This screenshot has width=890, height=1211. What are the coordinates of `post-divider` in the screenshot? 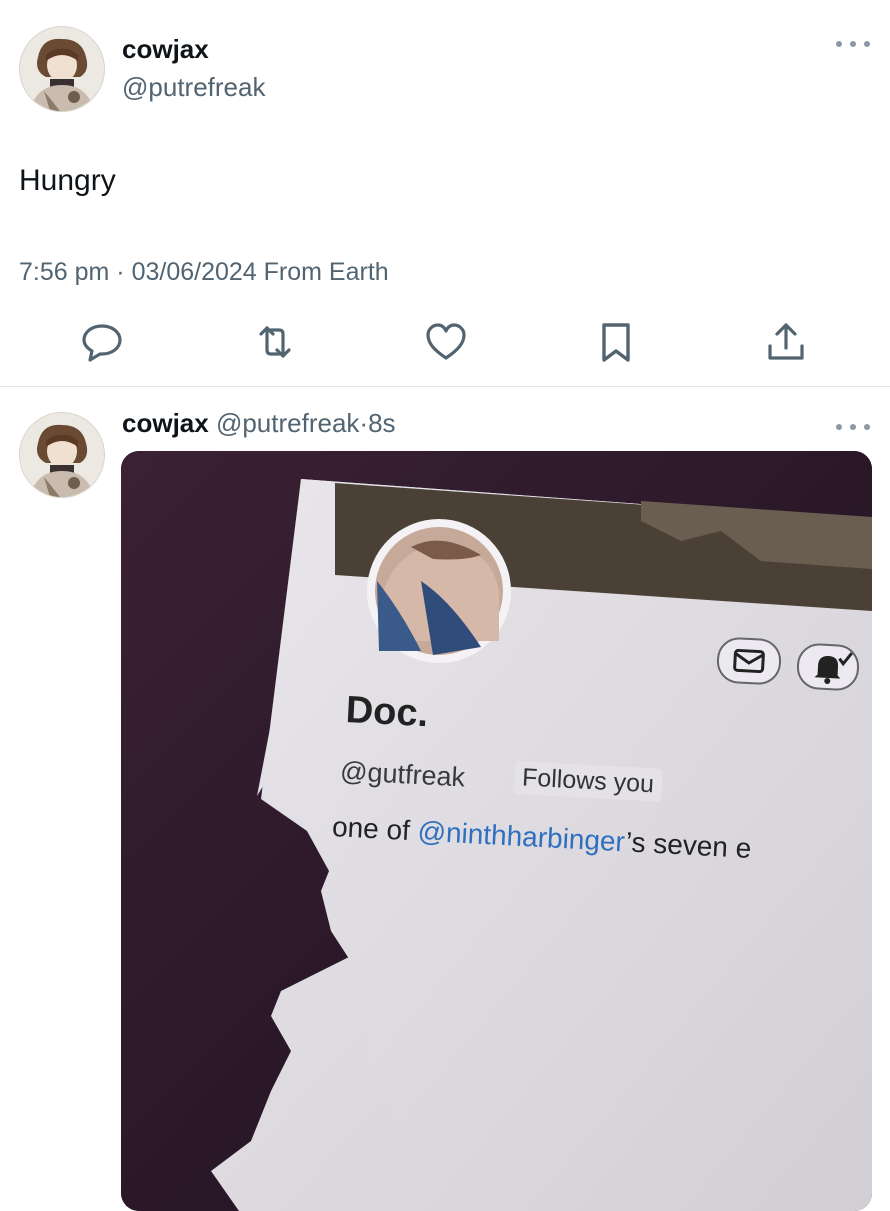 It's located at (445, 386).